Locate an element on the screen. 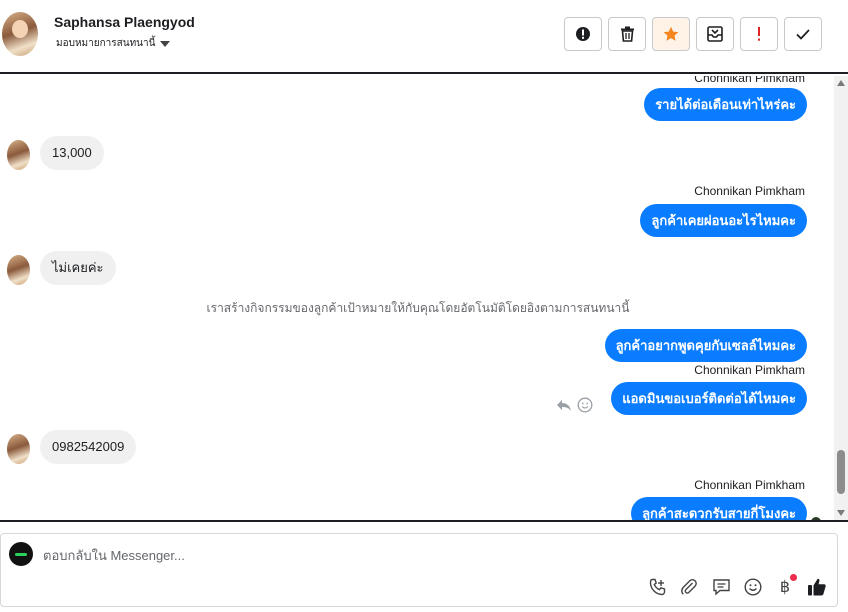 The height and width of the screenshot is (612, 848). contact-avatar is located at coordinates (20, 34).